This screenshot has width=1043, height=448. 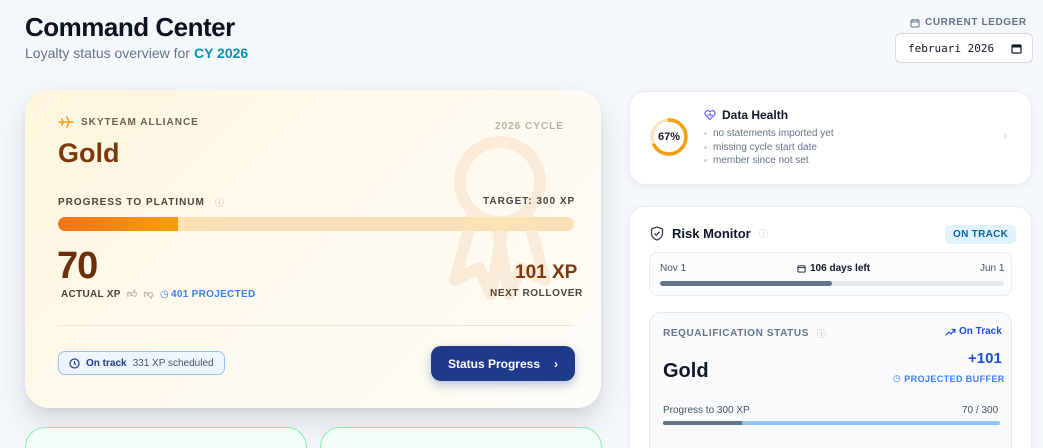 I want to click on summary-card-right, so click(x=461, y=437).